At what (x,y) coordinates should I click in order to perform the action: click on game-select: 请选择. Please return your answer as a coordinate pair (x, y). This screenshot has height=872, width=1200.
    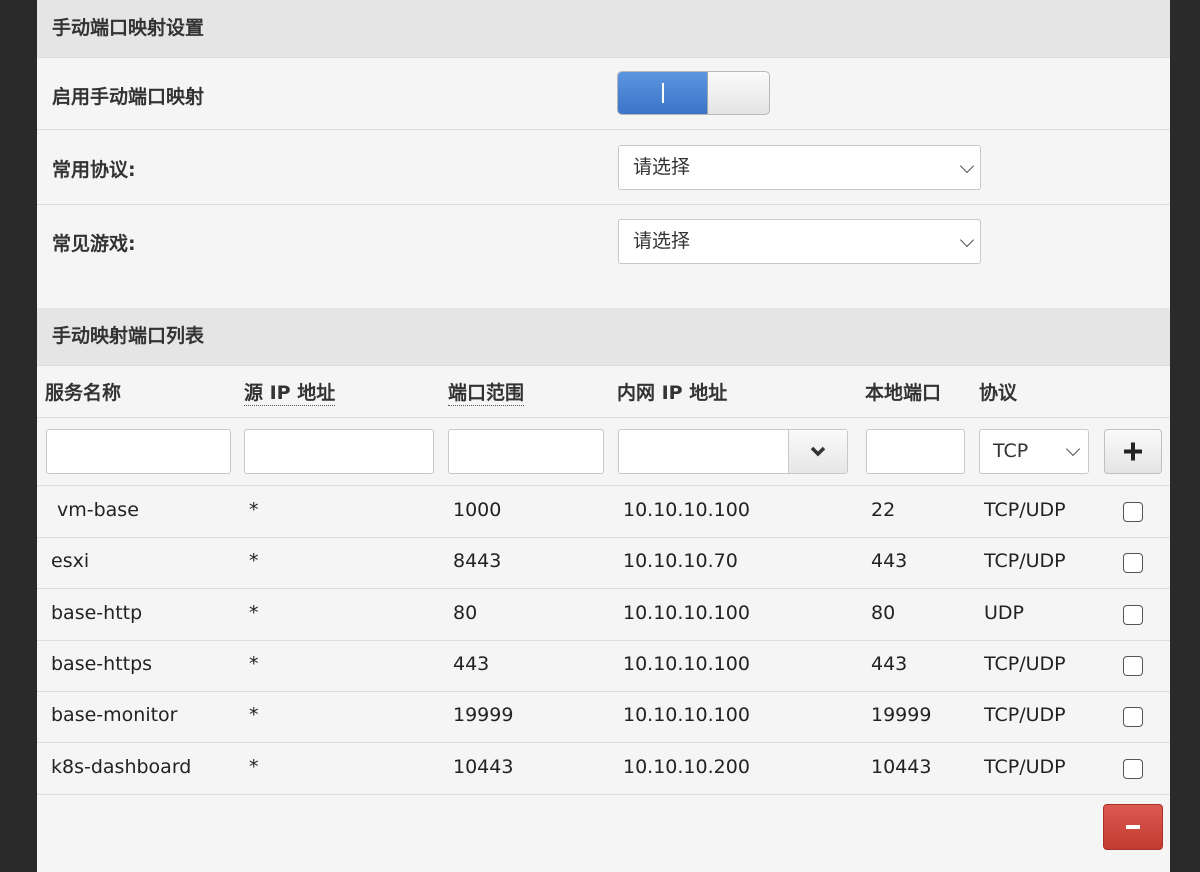
    Looking at the image, I should click on (799, 241).